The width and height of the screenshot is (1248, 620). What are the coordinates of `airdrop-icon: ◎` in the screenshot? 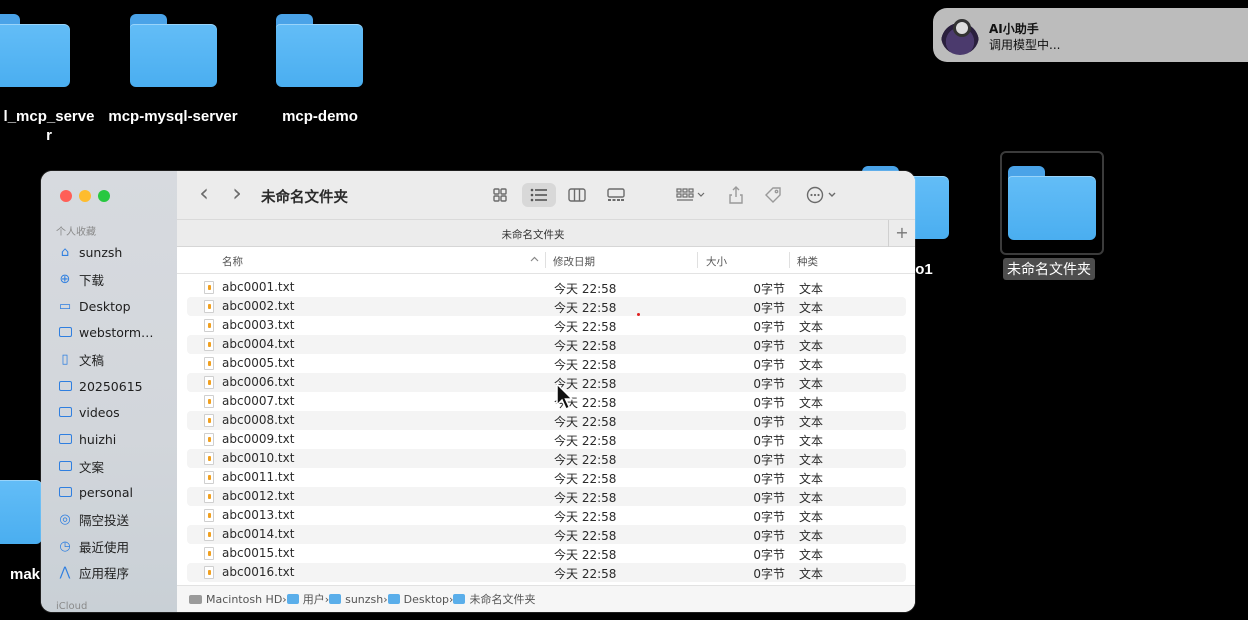 It's located at (65, 519).